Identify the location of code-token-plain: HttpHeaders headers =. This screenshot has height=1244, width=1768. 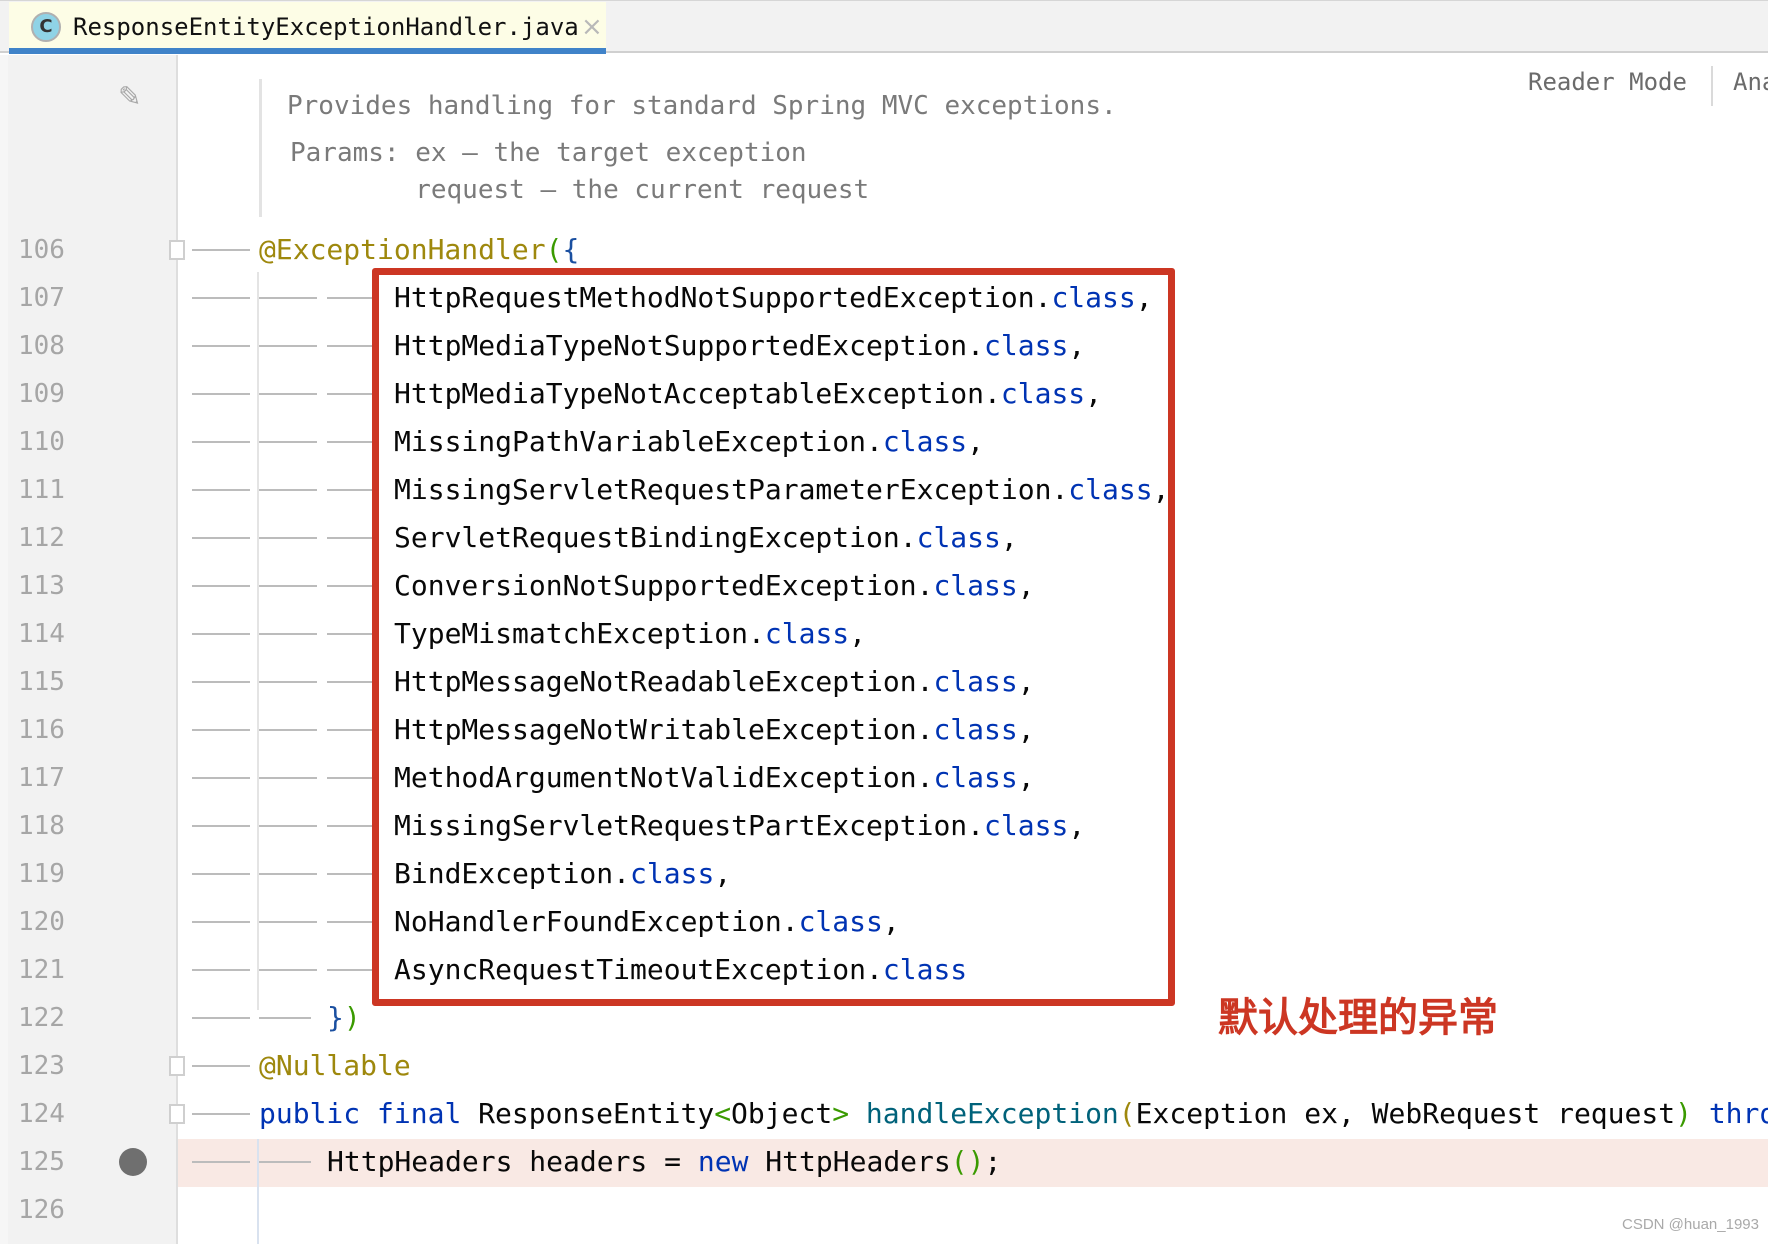
(512, 1161).